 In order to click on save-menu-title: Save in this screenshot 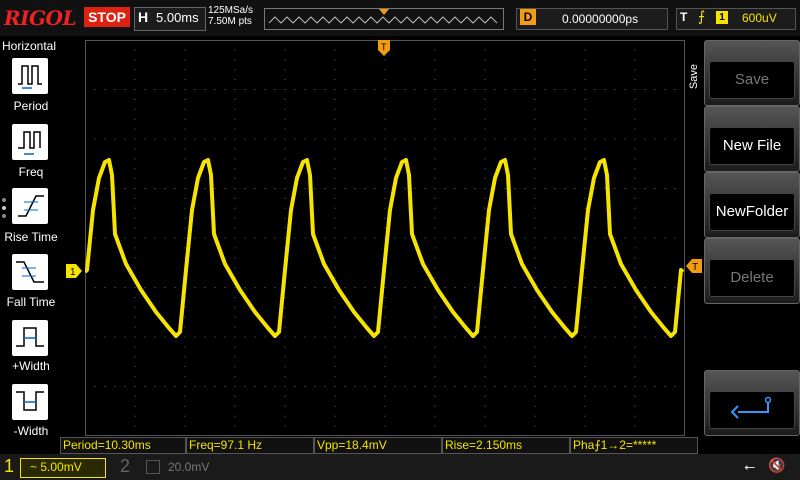, I will do `click(694, 77)`.